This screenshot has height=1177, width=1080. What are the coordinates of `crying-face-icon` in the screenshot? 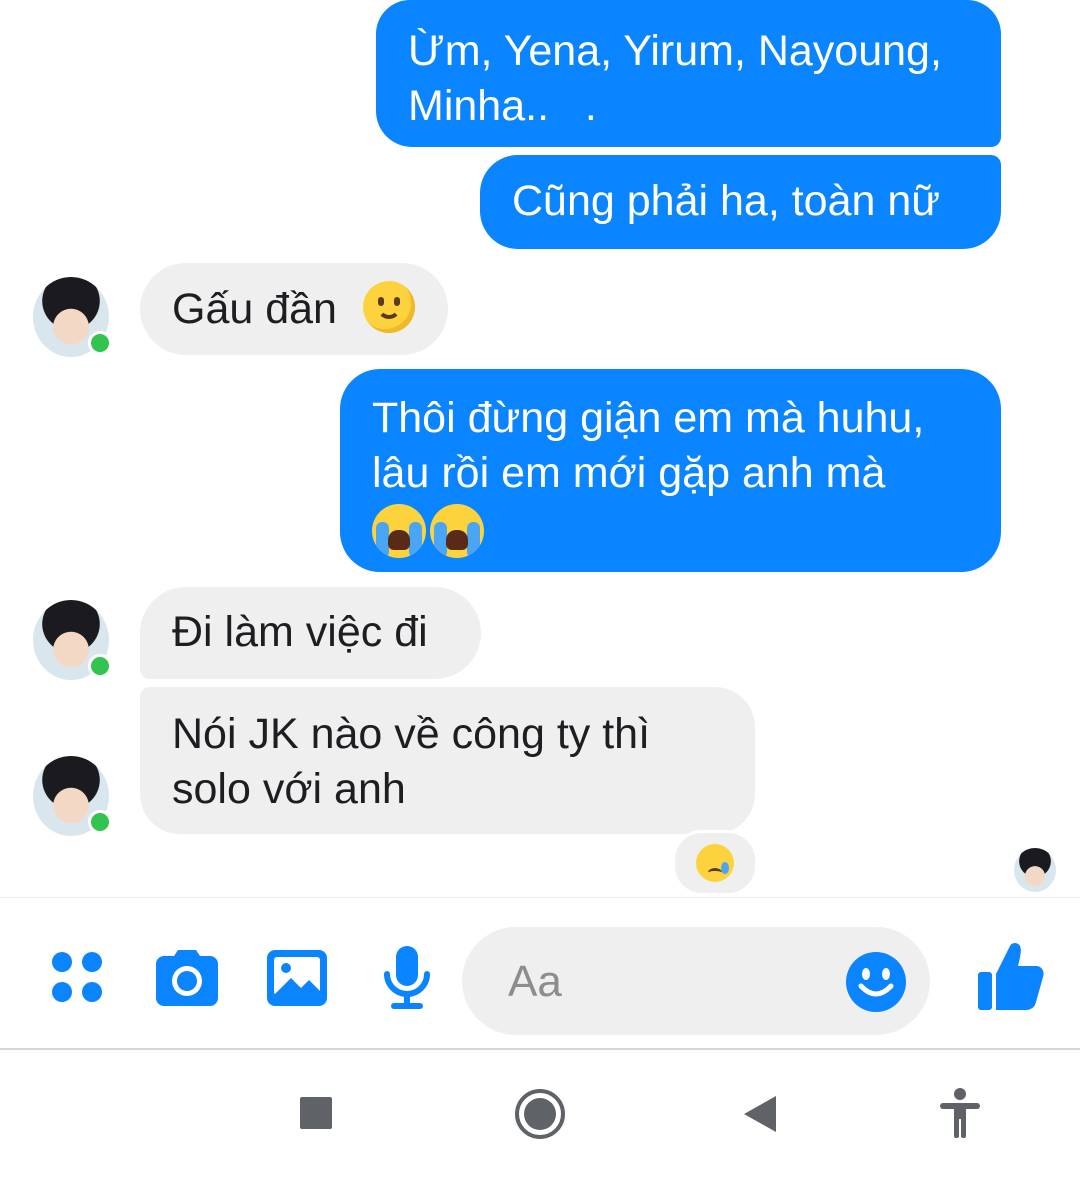 It's located at (715, 863).